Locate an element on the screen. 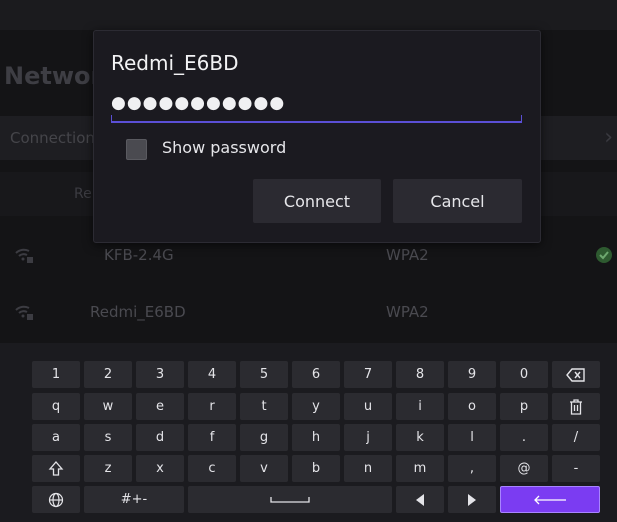  key-5: 5 is located at coordinates (264, 374).